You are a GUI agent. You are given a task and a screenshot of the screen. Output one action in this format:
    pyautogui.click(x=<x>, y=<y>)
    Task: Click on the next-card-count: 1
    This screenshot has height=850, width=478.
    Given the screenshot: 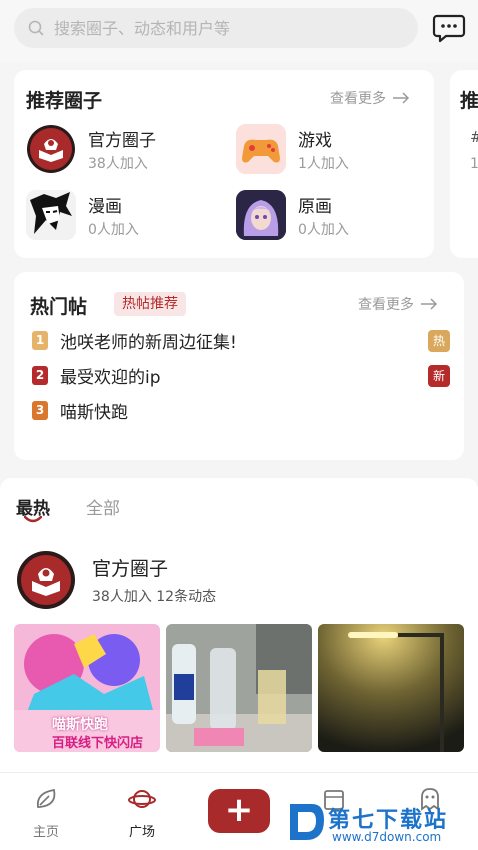 What is the action you would take?
    pyautogui.click(x=474, y=164)
    